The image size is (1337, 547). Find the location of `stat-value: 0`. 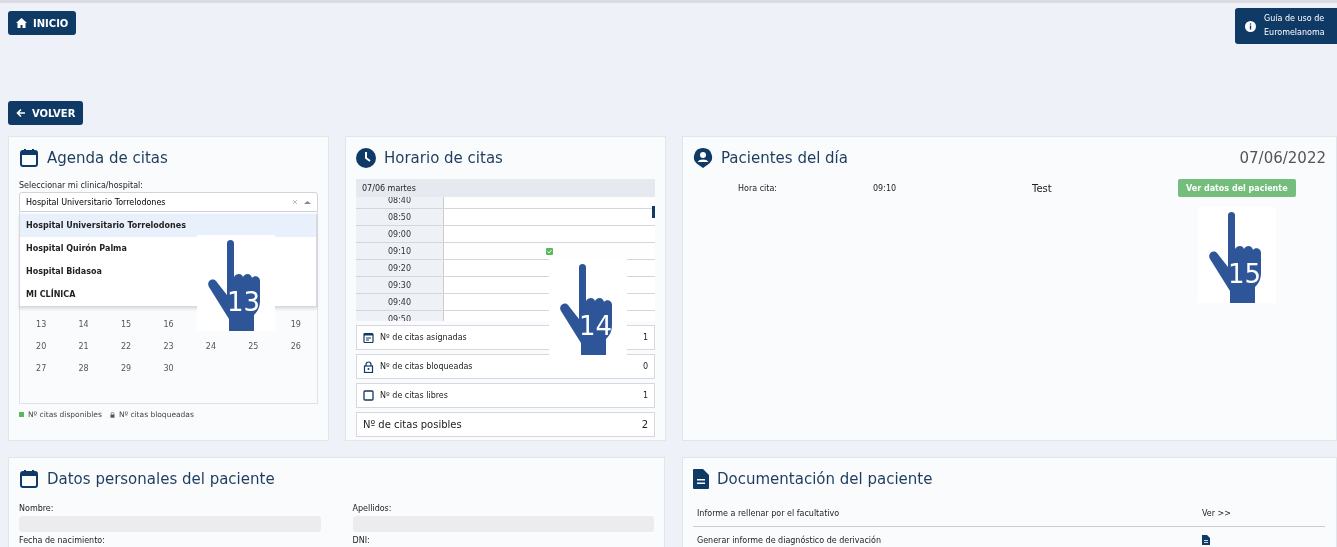

stat-value: 0 is located at coordinates (645, 366).